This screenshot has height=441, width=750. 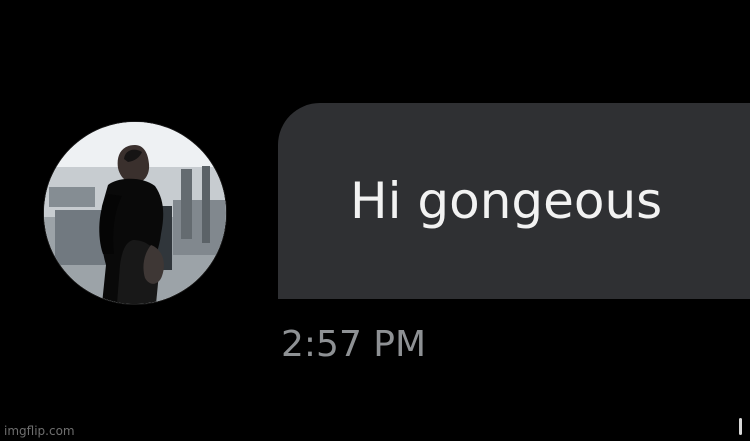 I want to click on scrollbar-indicator, so click(x=740, y=426).